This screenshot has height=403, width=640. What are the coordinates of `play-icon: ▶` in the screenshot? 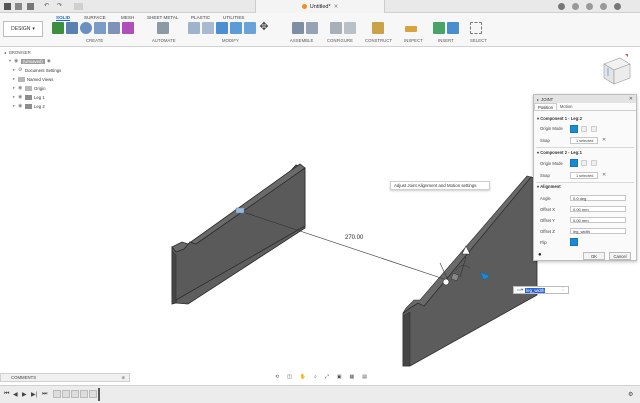 It's located at (24, 394).